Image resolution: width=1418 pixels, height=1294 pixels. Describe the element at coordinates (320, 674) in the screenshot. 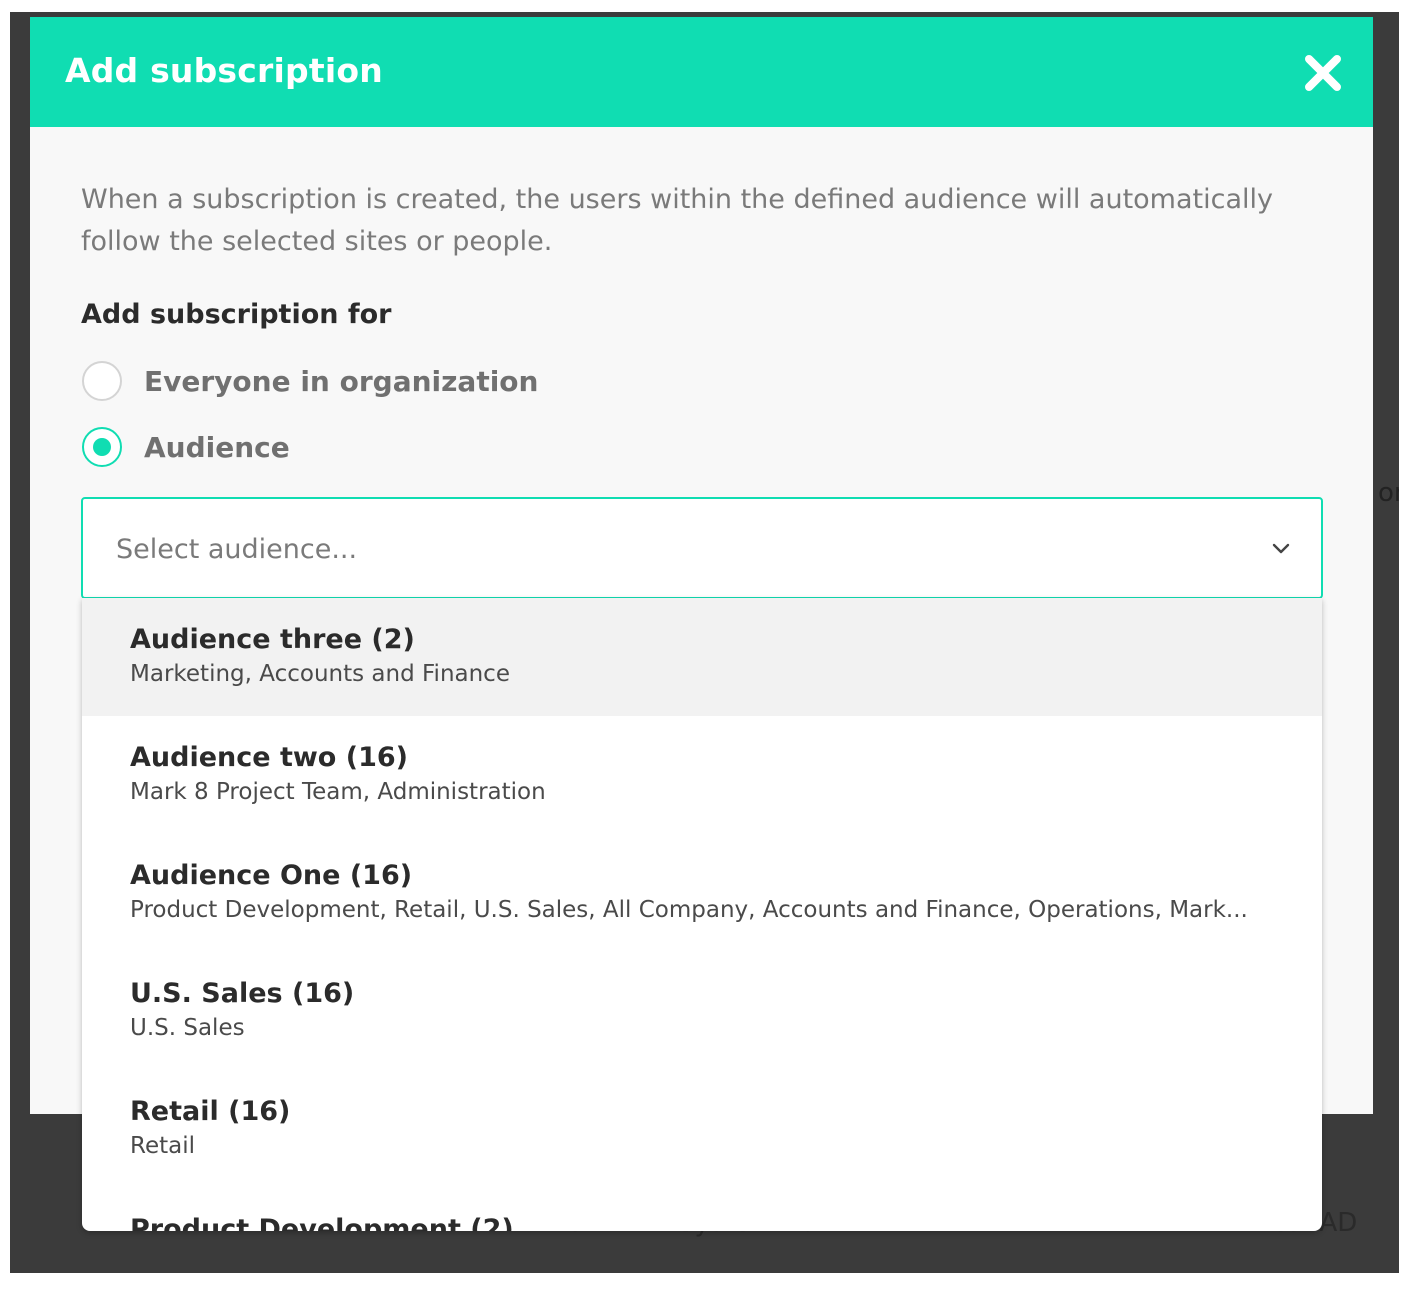

I see `option-subtitle: Marketing, Accounts and Finance` at that location.